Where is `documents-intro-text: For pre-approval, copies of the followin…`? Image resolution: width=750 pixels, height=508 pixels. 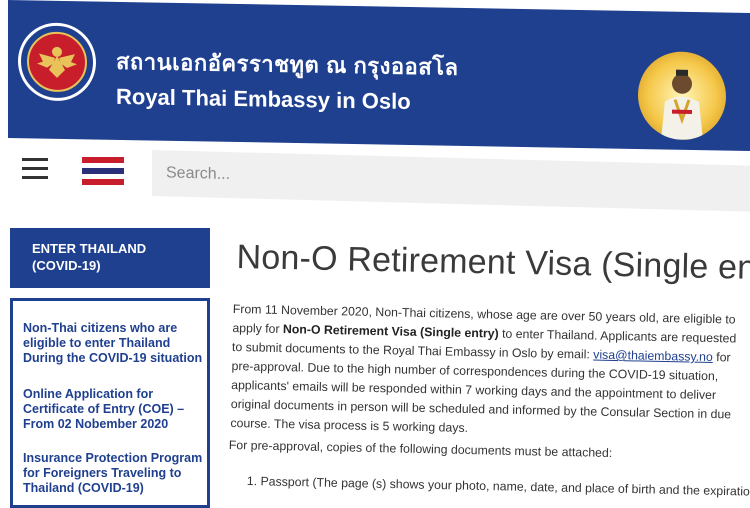 documents-intro-text: For pre-approval, copies of the followin… is located at coordinates (420, 449).